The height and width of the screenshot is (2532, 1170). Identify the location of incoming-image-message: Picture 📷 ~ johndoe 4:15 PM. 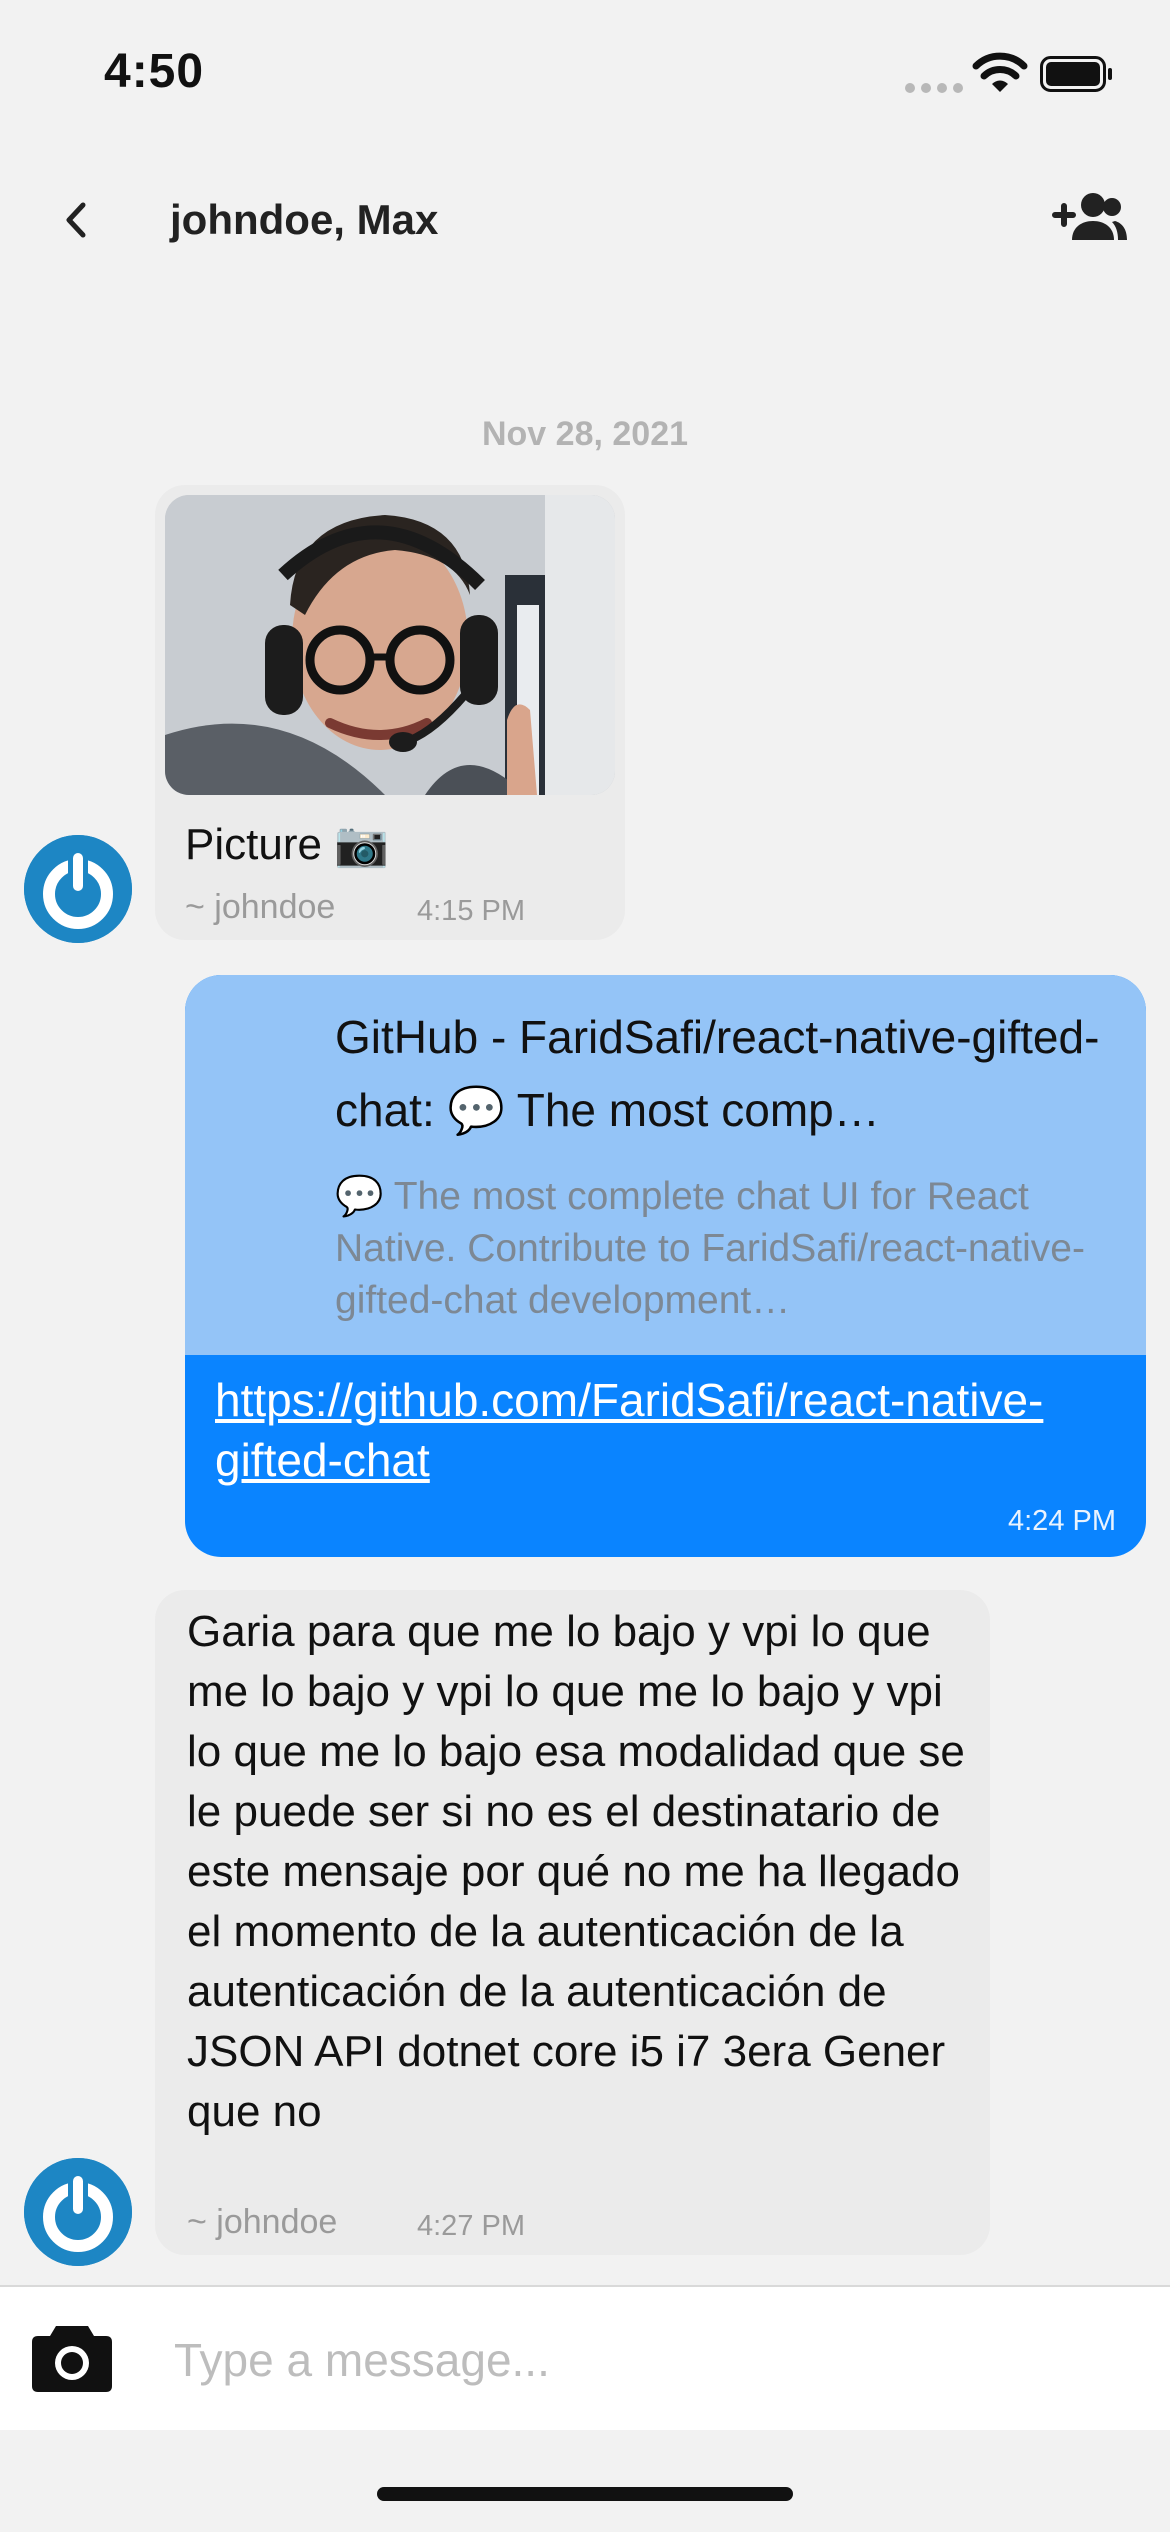
(390, 712).